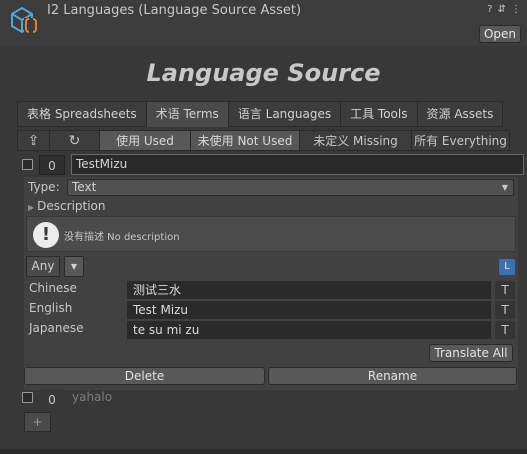 The image size is (527, 454). Describe the element at coordinates (53, 288) in the screenshot. I see `language-label: Chinese` at that location.